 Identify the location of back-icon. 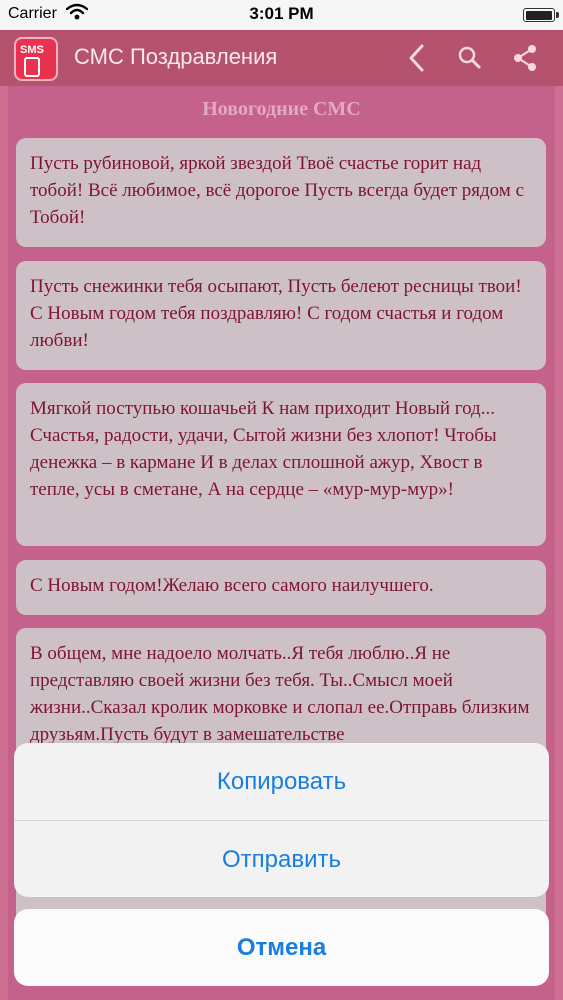
(418, 58).